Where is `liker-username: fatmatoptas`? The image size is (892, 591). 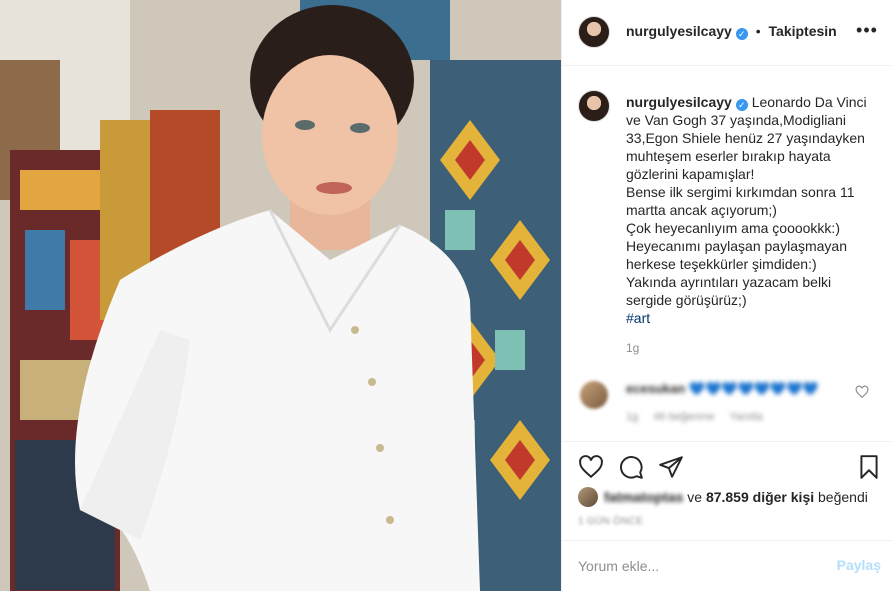 liker-username: fatmatoptas is located at coordinates (643, 497).